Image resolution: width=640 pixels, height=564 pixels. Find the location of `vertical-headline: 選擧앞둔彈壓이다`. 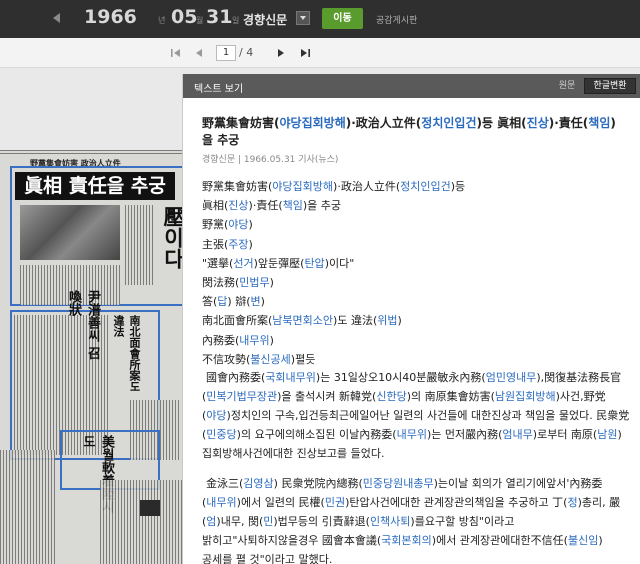

vertical-headline: 選擧앞둔彈壓이다 is located at coordinates (173, 237).